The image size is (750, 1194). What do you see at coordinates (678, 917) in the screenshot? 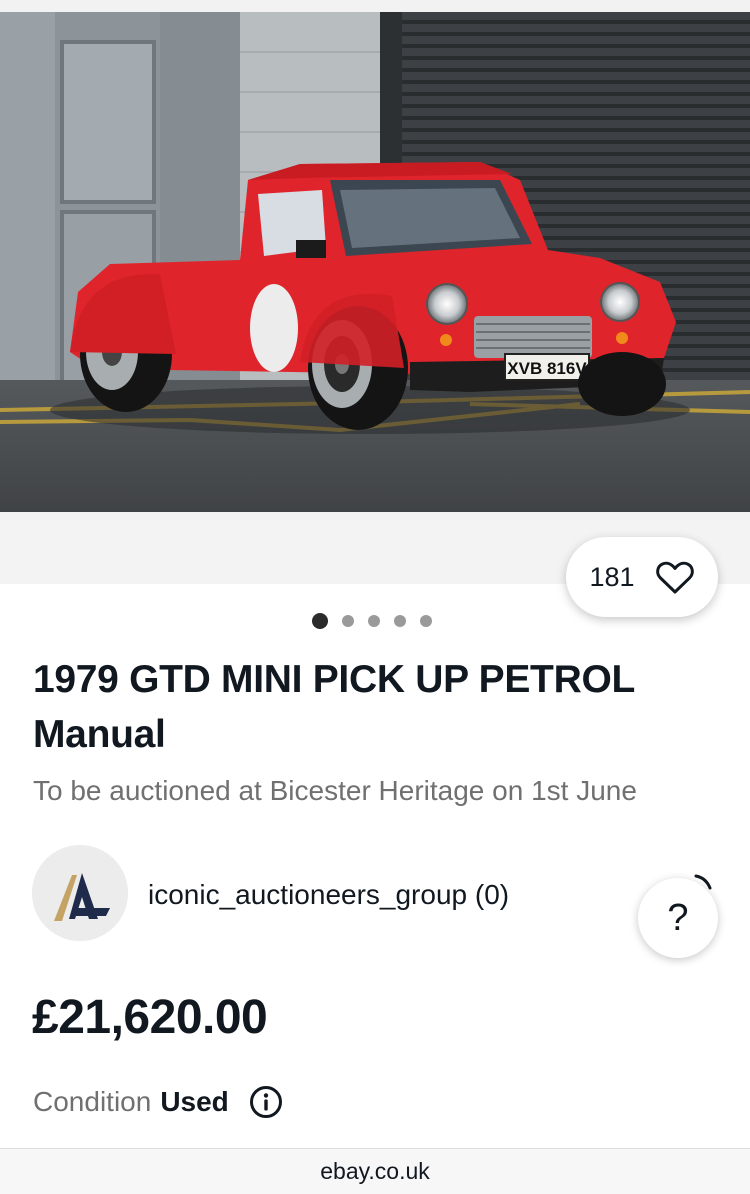
I see `question-icon: ?` at bounding box center [678, 917].